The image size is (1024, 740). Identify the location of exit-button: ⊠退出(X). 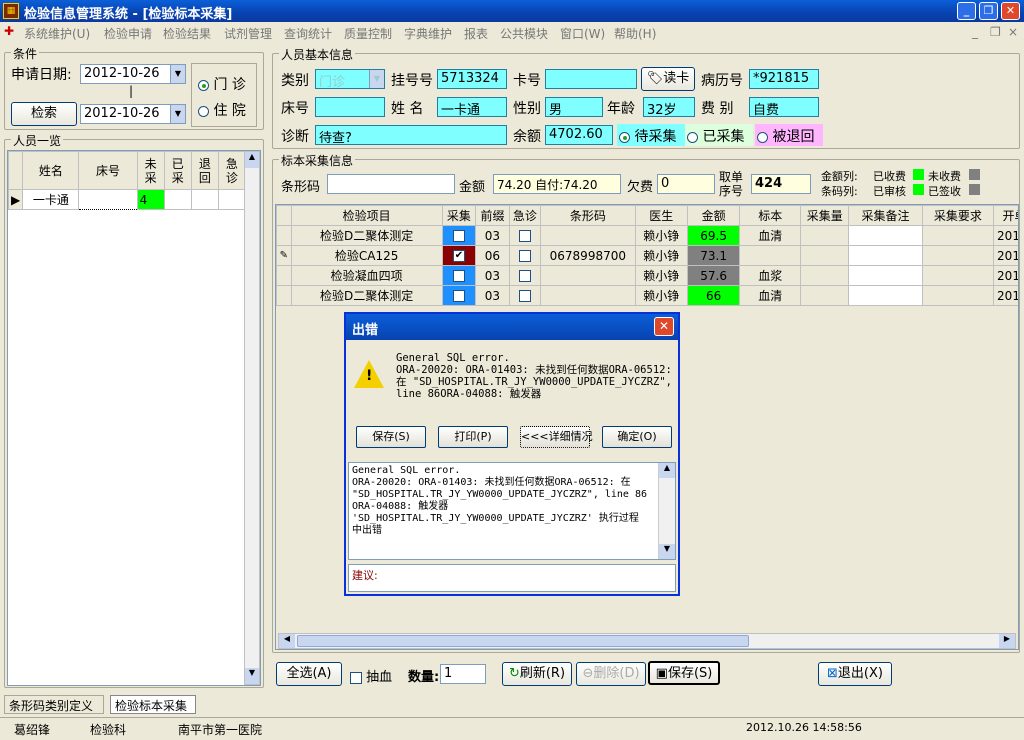
(855, 674).